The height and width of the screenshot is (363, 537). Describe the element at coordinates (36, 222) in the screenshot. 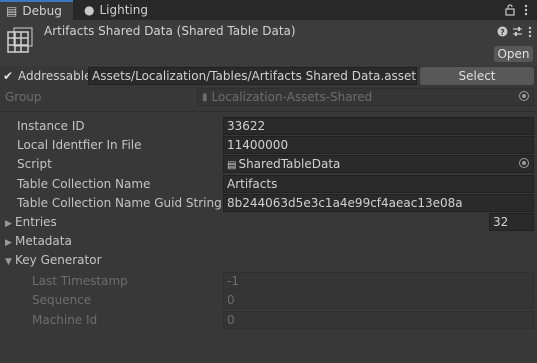

I see `entries-label: Entries` at that location.